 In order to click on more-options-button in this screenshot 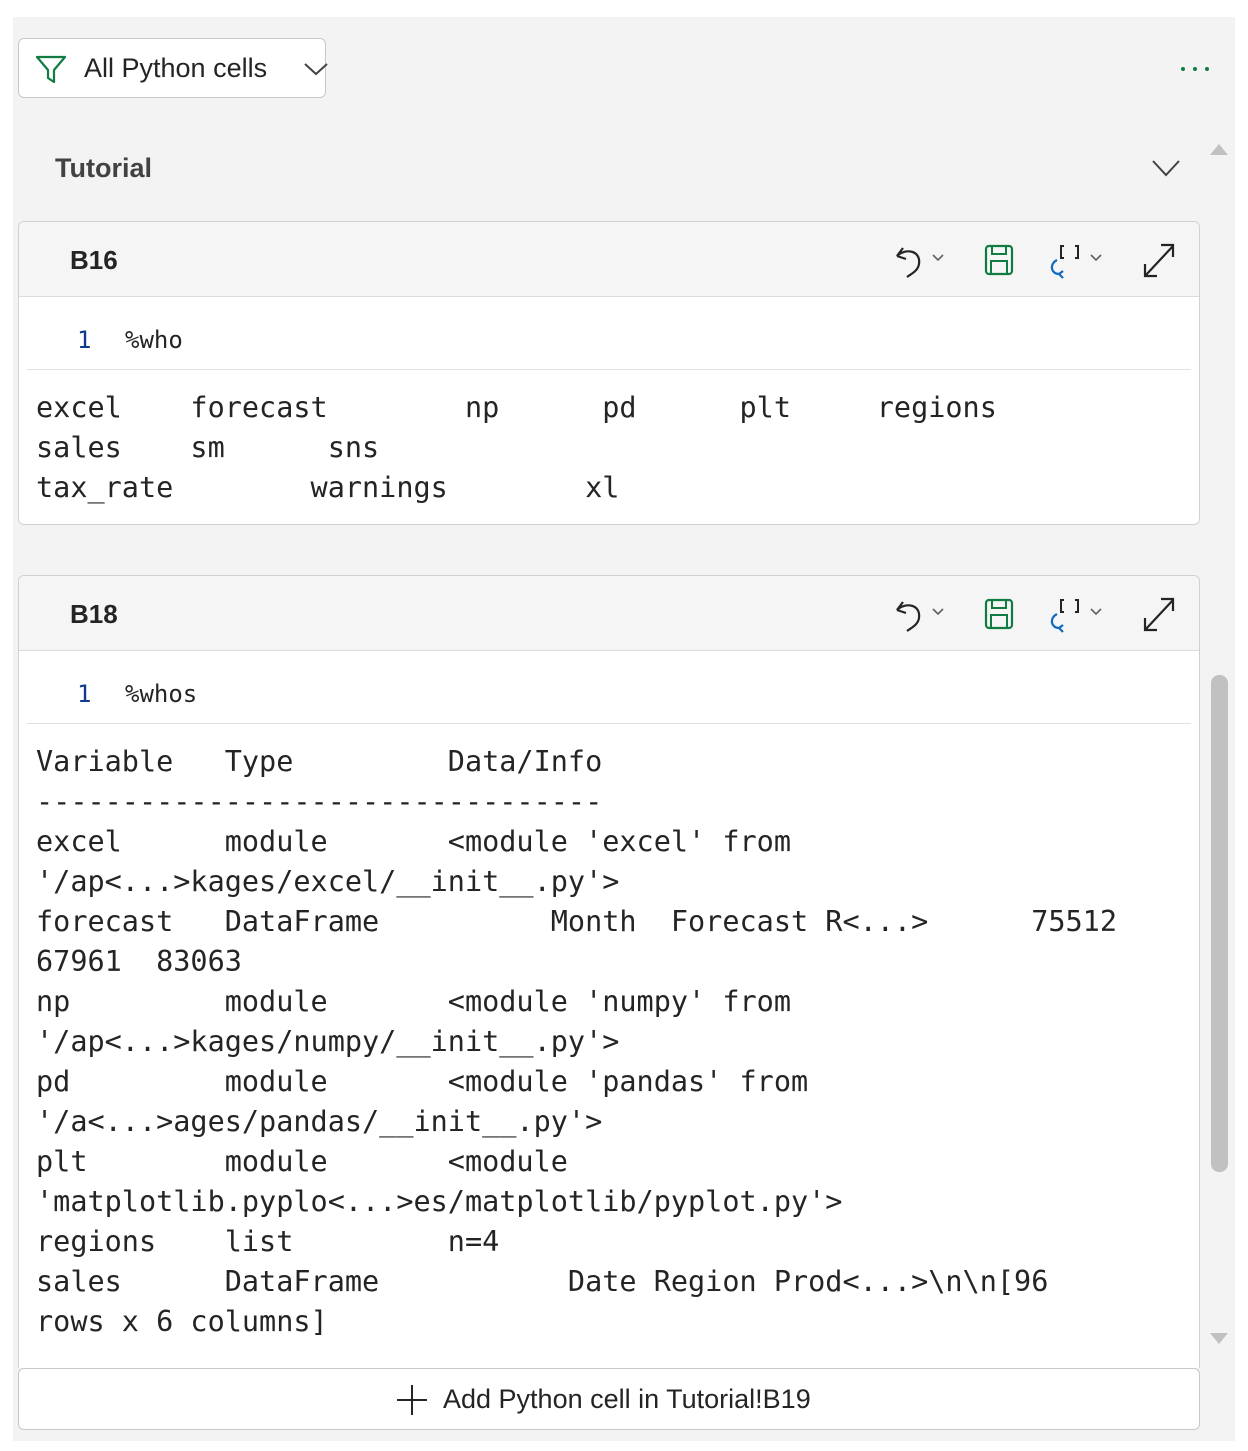, I will do `click(1196, 70)`.